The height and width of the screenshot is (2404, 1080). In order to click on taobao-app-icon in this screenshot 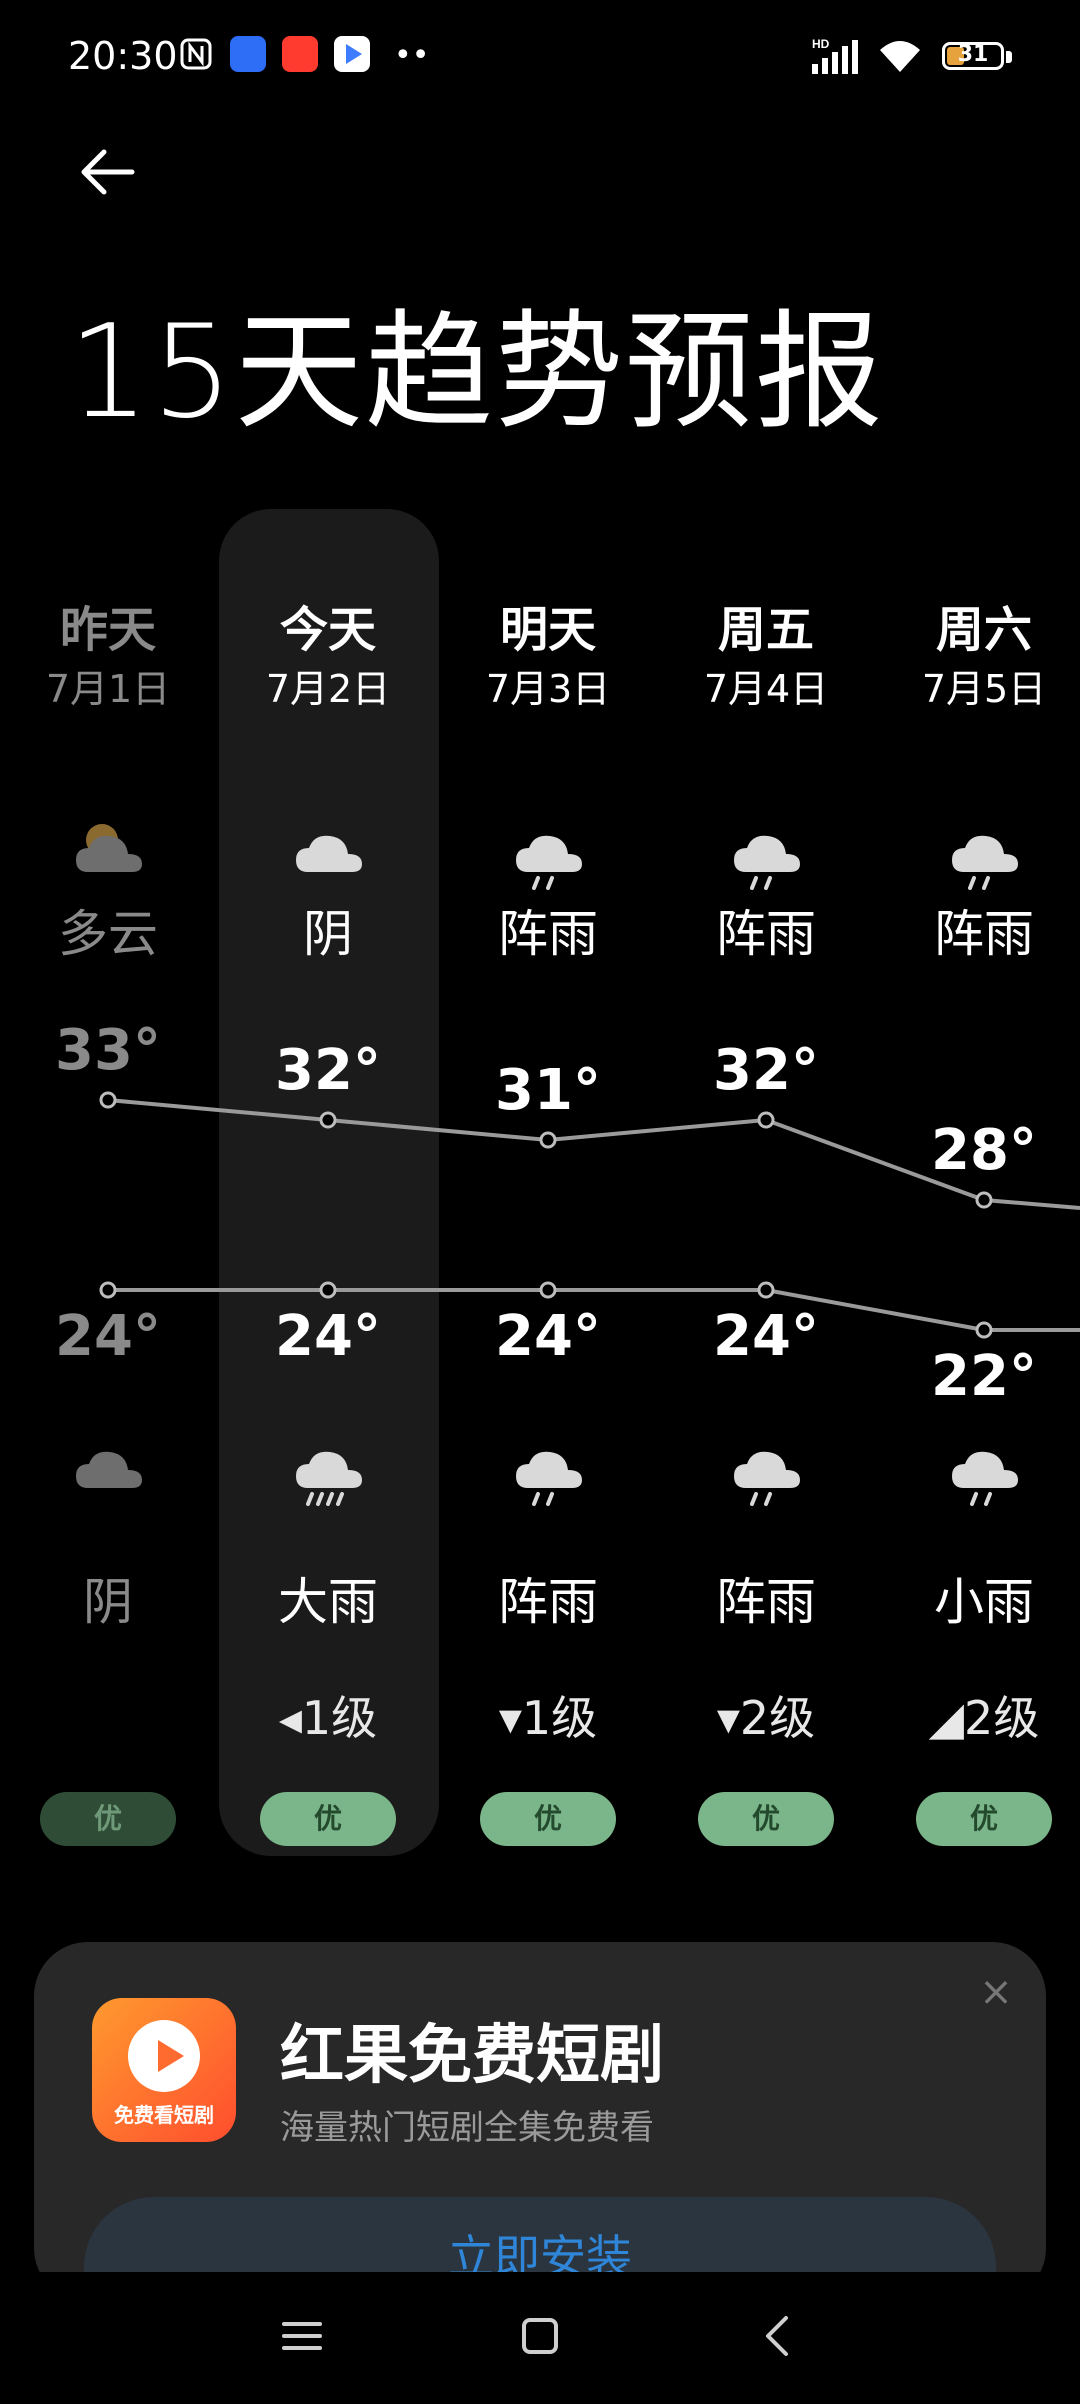, I will do `click(300, 54)`.